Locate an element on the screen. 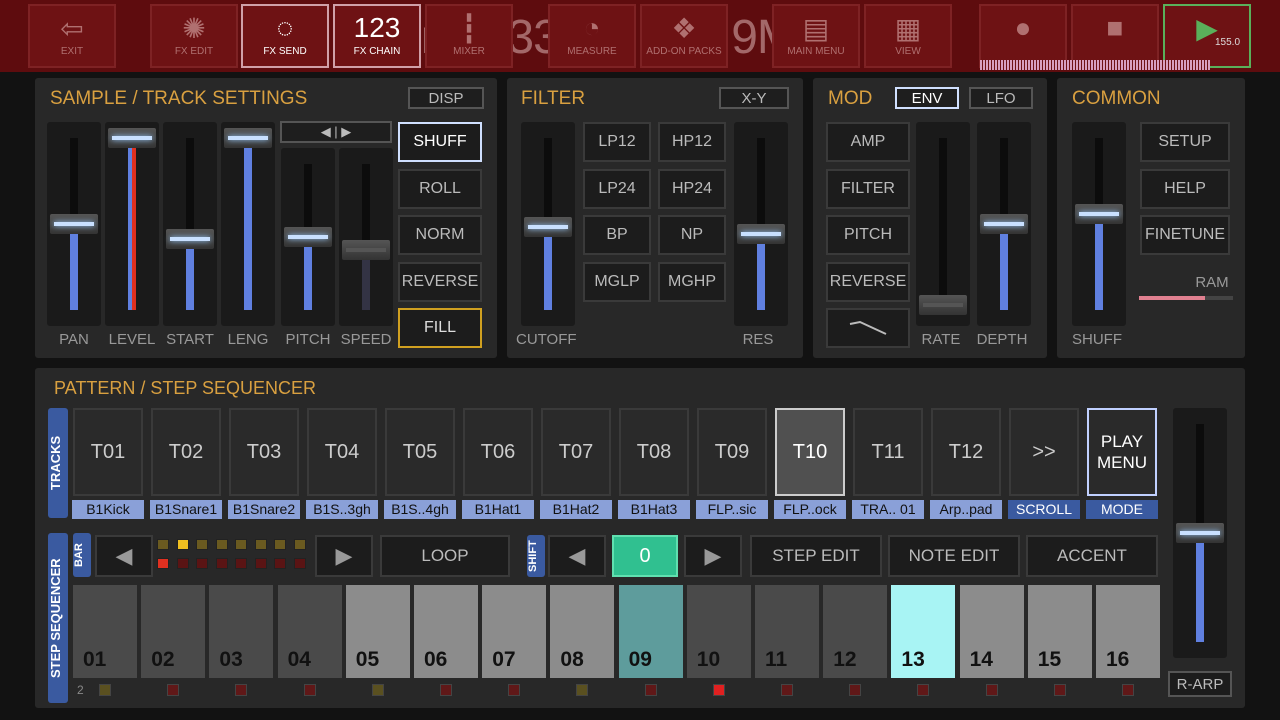  track-t08: T08 is located at coordinates (654, 452).